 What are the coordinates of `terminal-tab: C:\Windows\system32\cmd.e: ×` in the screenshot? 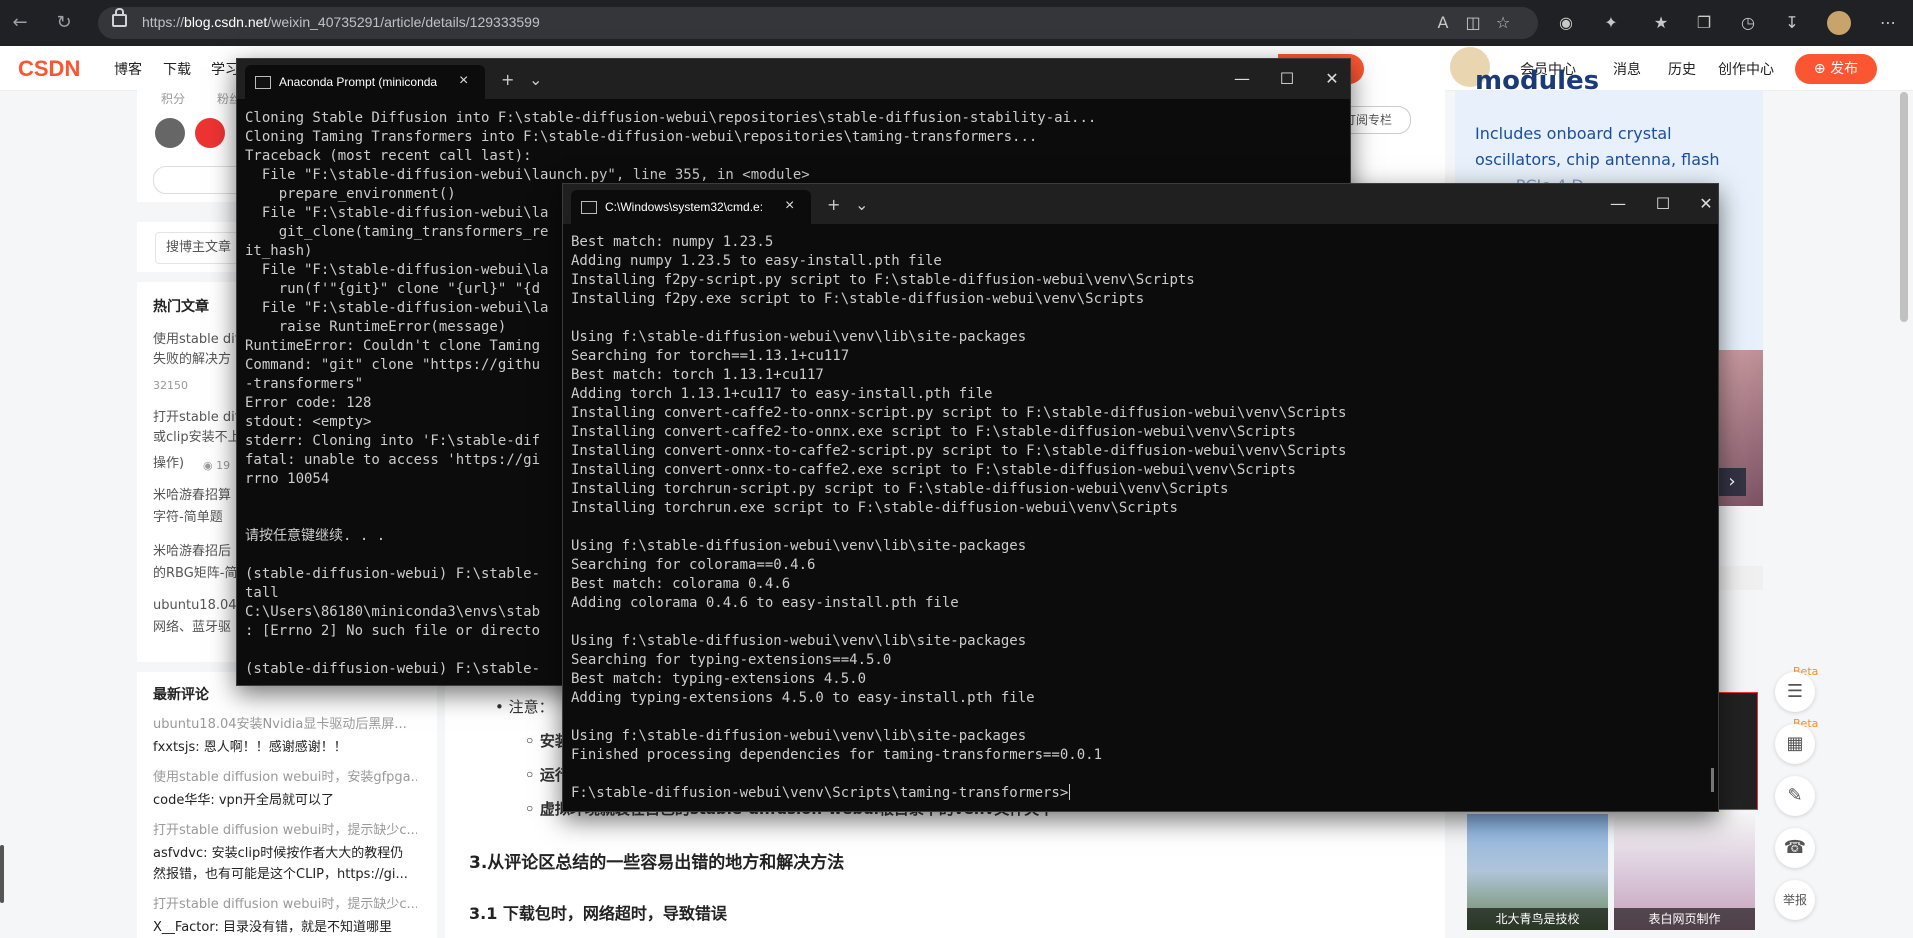 It's located at (691, 207).